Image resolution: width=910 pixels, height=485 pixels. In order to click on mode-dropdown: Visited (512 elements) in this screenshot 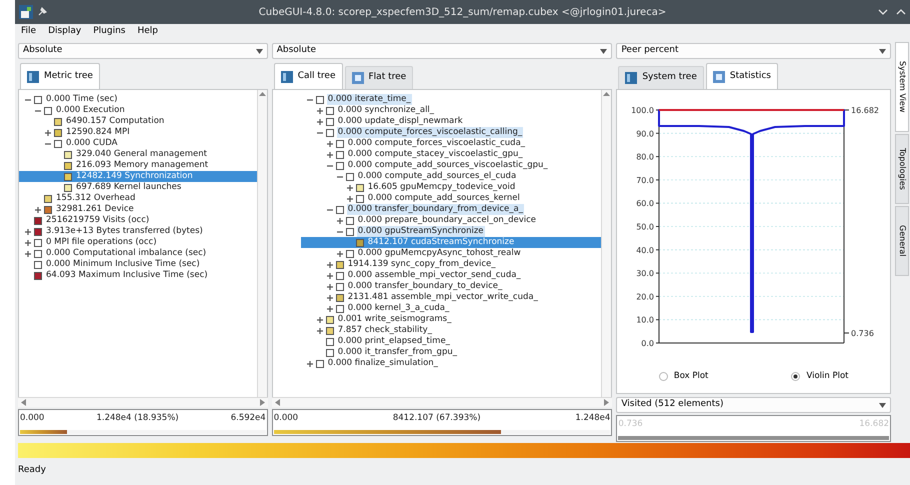, I will do `click(754, 405)`.